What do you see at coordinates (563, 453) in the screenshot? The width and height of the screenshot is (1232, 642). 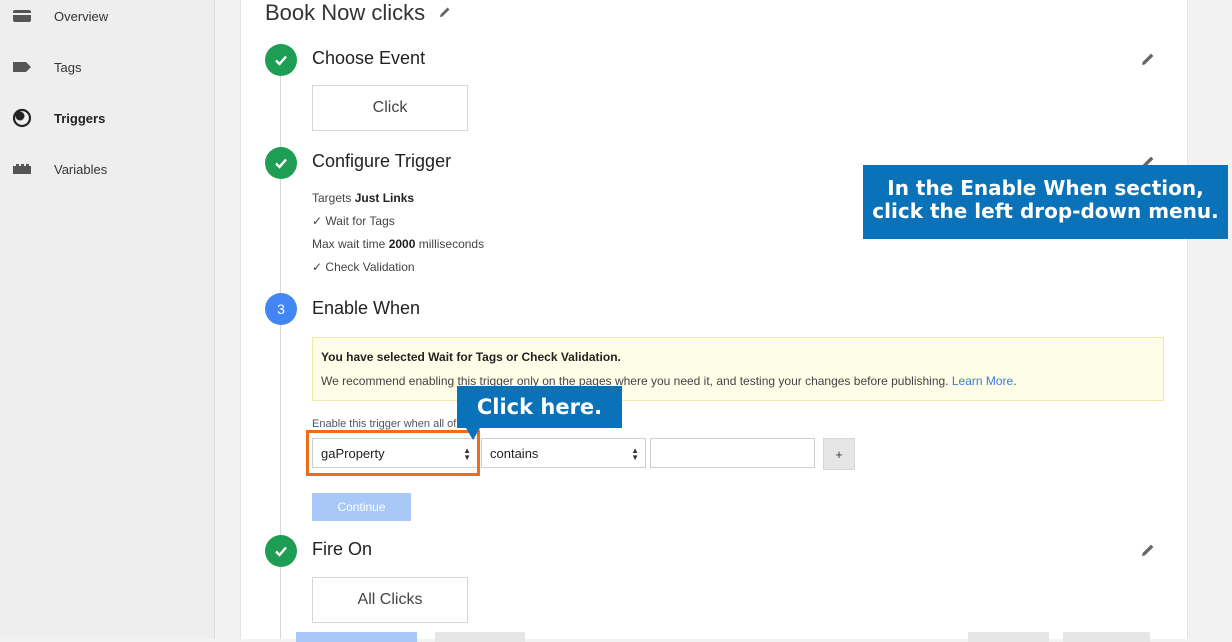 I see `operator-select: contains ▲ ▼` at bounding box center [563, 453].